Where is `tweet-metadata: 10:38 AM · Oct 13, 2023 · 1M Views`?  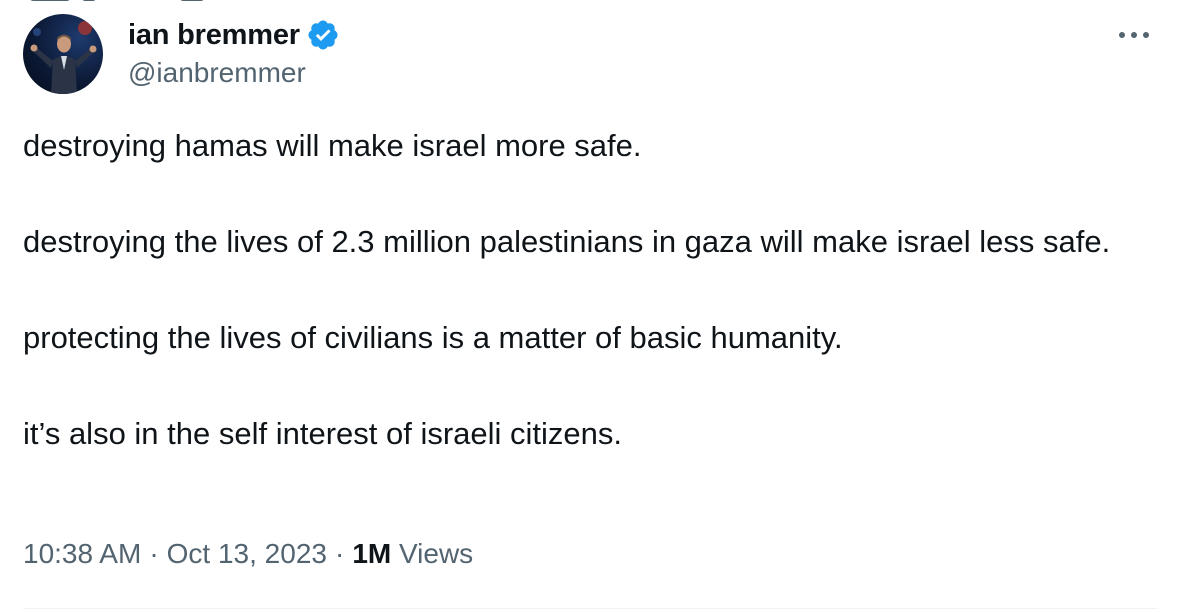 tweet-metadata: 10:38 AM · Oct 13, 2023 · 1M Views is located at coordinates (248, 554).